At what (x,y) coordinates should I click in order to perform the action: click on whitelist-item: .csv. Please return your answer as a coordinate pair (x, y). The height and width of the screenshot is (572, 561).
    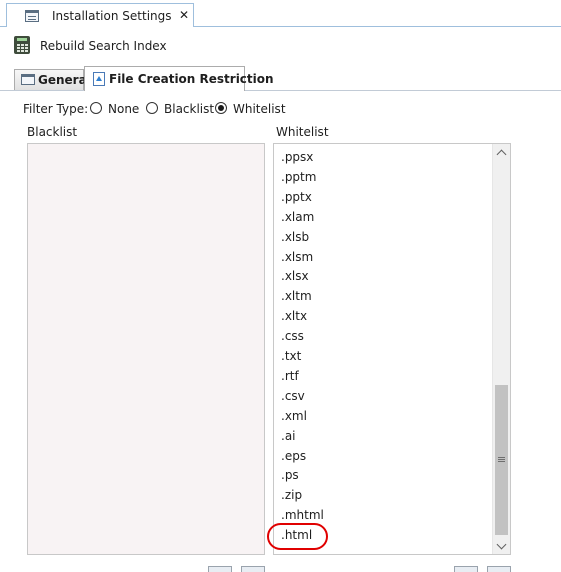
    Looking at the image, I should click on (293, 396).